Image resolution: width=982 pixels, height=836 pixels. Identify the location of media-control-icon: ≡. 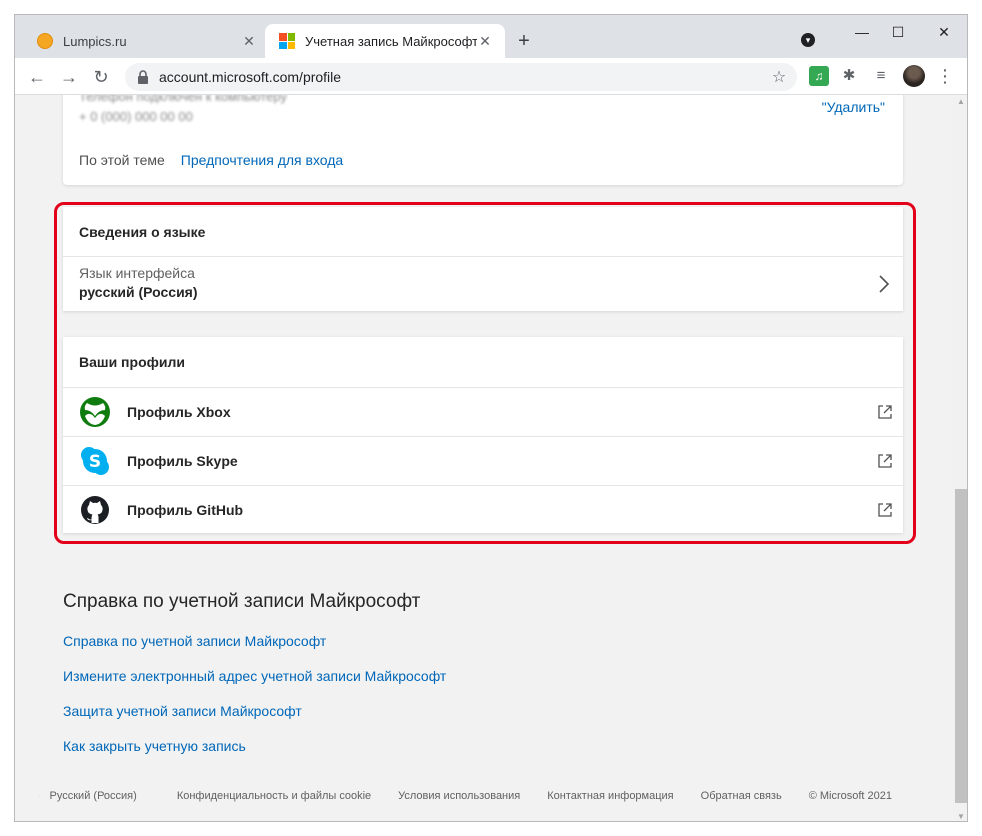
(881, 76).